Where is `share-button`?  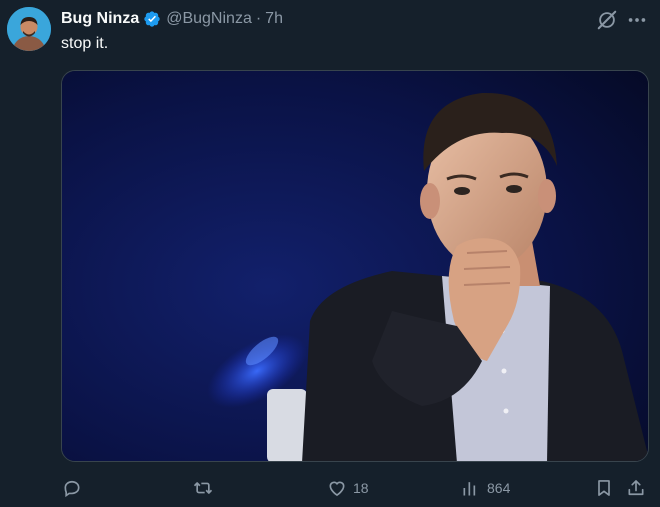 share-button is located at coordinates (636, 488).